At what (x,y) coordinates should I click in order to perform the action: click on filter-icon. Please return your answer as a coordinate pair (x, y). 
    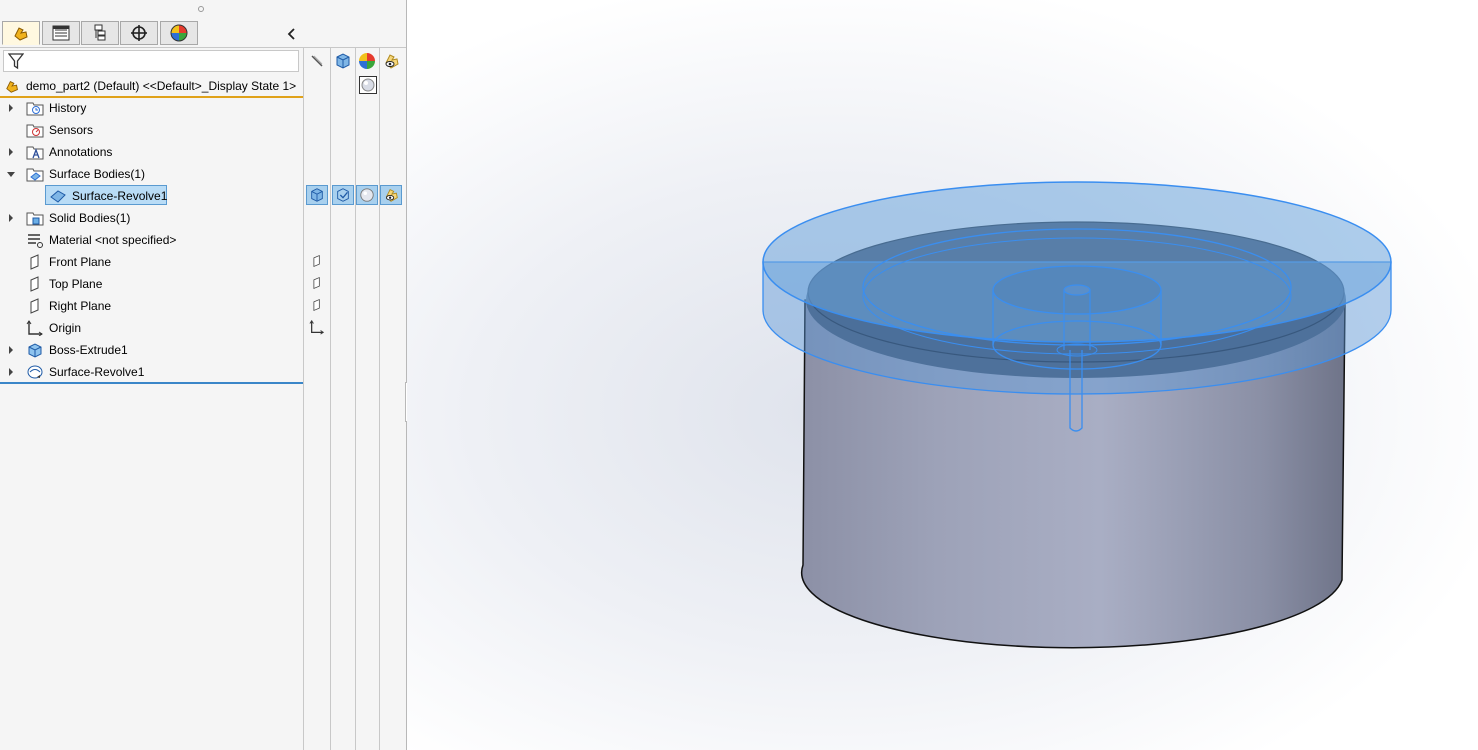
    Looking at the image, I should click on (16, 61).